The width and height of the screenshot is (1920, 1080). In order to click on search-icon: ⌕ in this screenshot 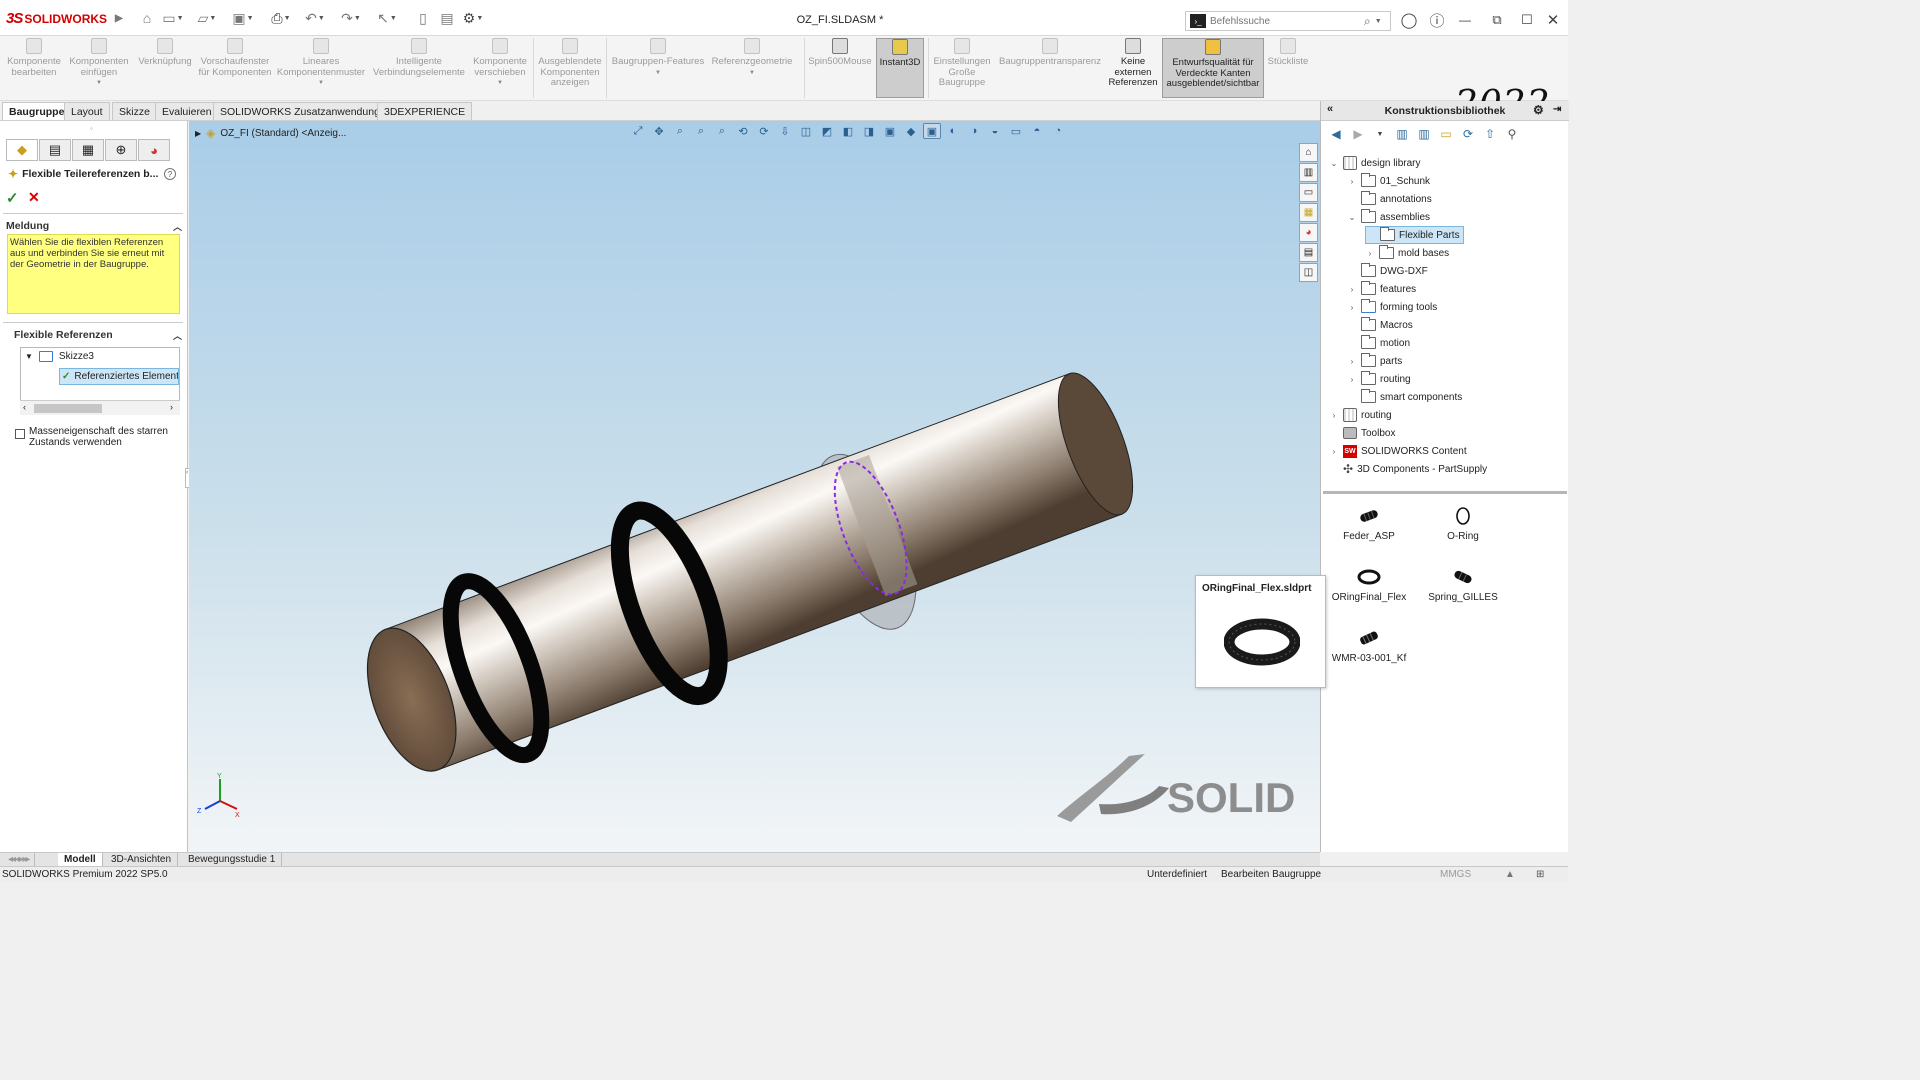, I will do `click(1367, 21)`.